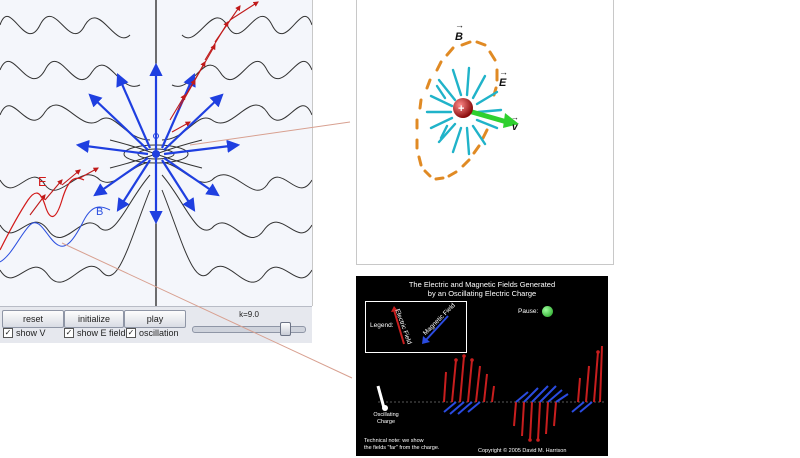 The image size is (800, 458). What do you see at coordinates (386, 415) in the screenshot?
I see `charge-label-line-1: Oscillating` at bounding box center [386, 415].